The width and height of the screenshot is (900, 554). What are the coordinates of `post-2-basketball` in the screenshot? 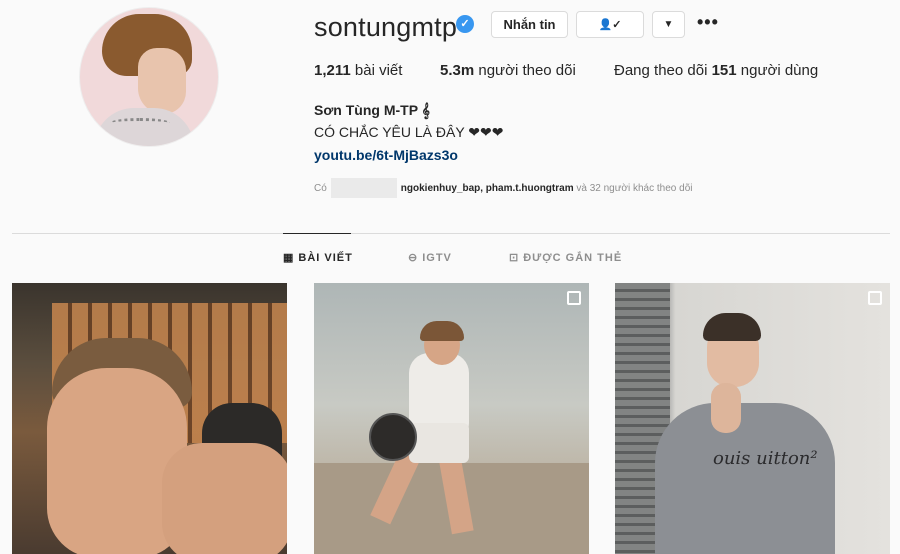 It's located at (393, 437).